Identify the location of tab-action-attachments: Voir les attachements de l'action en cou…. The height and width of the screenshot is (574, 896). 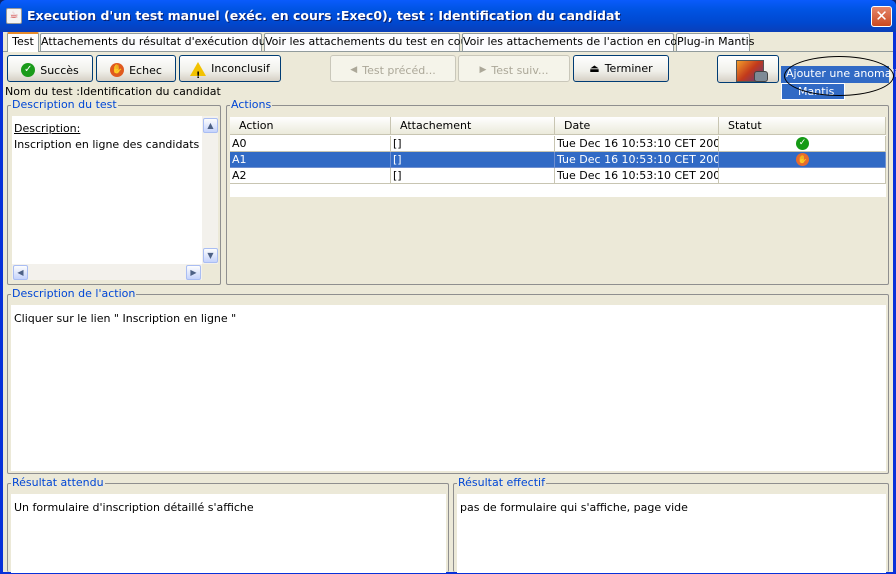
(578, 42).